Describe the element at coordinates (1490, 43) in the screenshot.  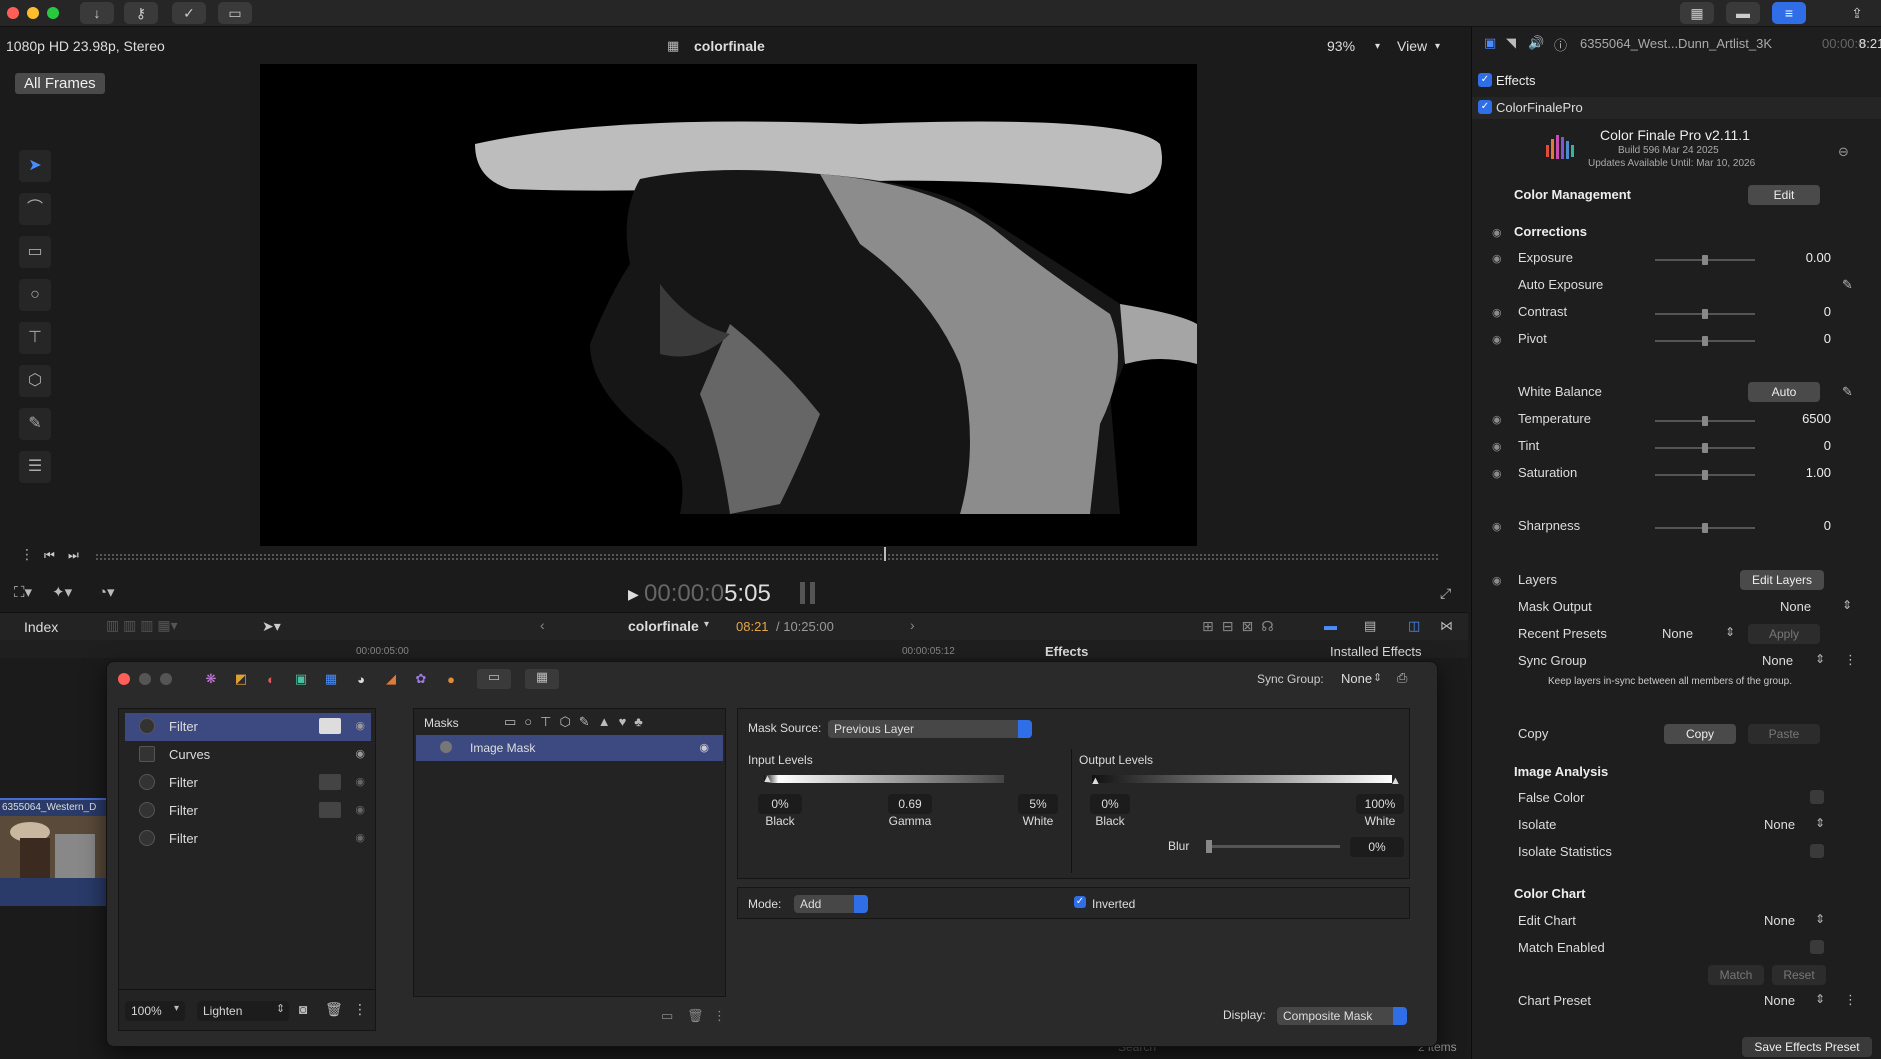
I see `video-inspector-icon: ▣` at that location.